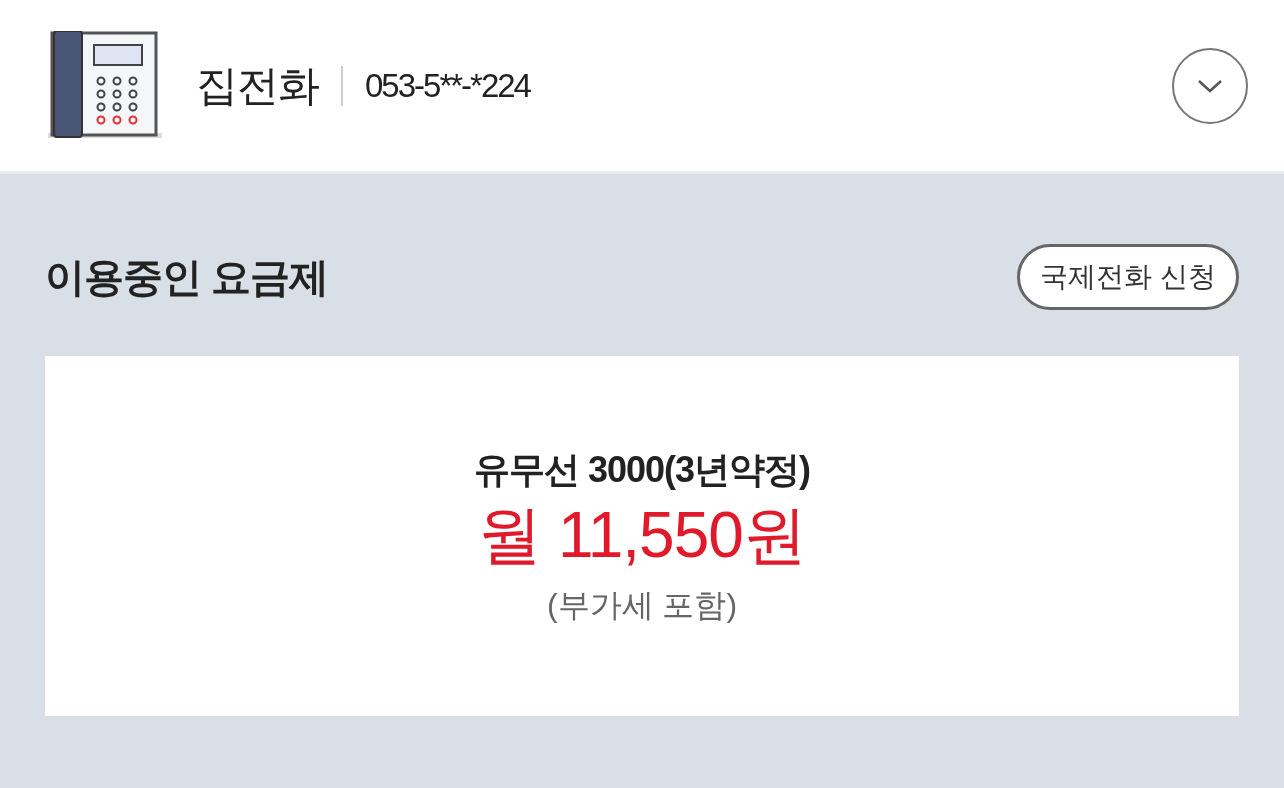  What do you see at coordinates (187, 277) in the screenshot?
I see `section-title: 이용중인 요금제` at bounding box center [187, 277].